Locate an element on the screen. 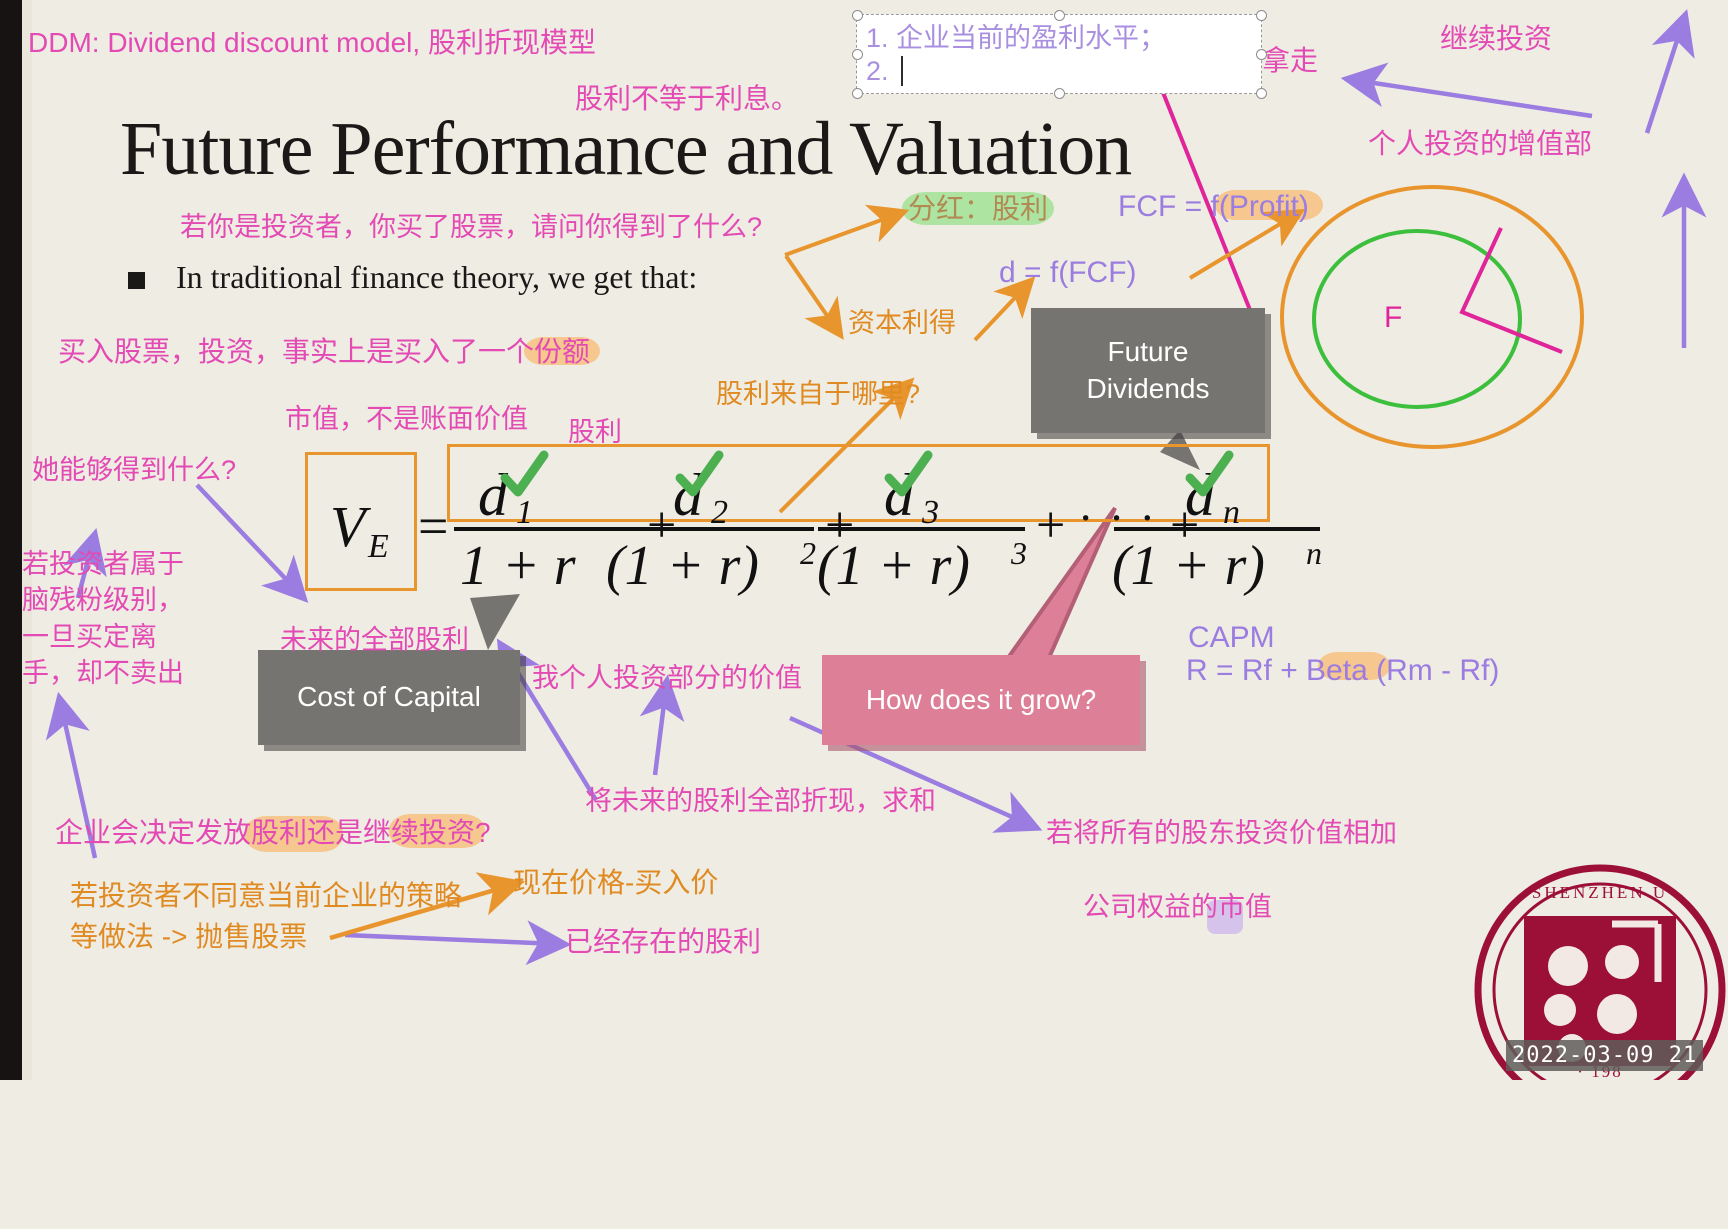 The height and width of the screenshot is (1229, 1728). edit-textbox-line1: 1. 企业当前的盈利水平； is located at coordinates (1016, 38).